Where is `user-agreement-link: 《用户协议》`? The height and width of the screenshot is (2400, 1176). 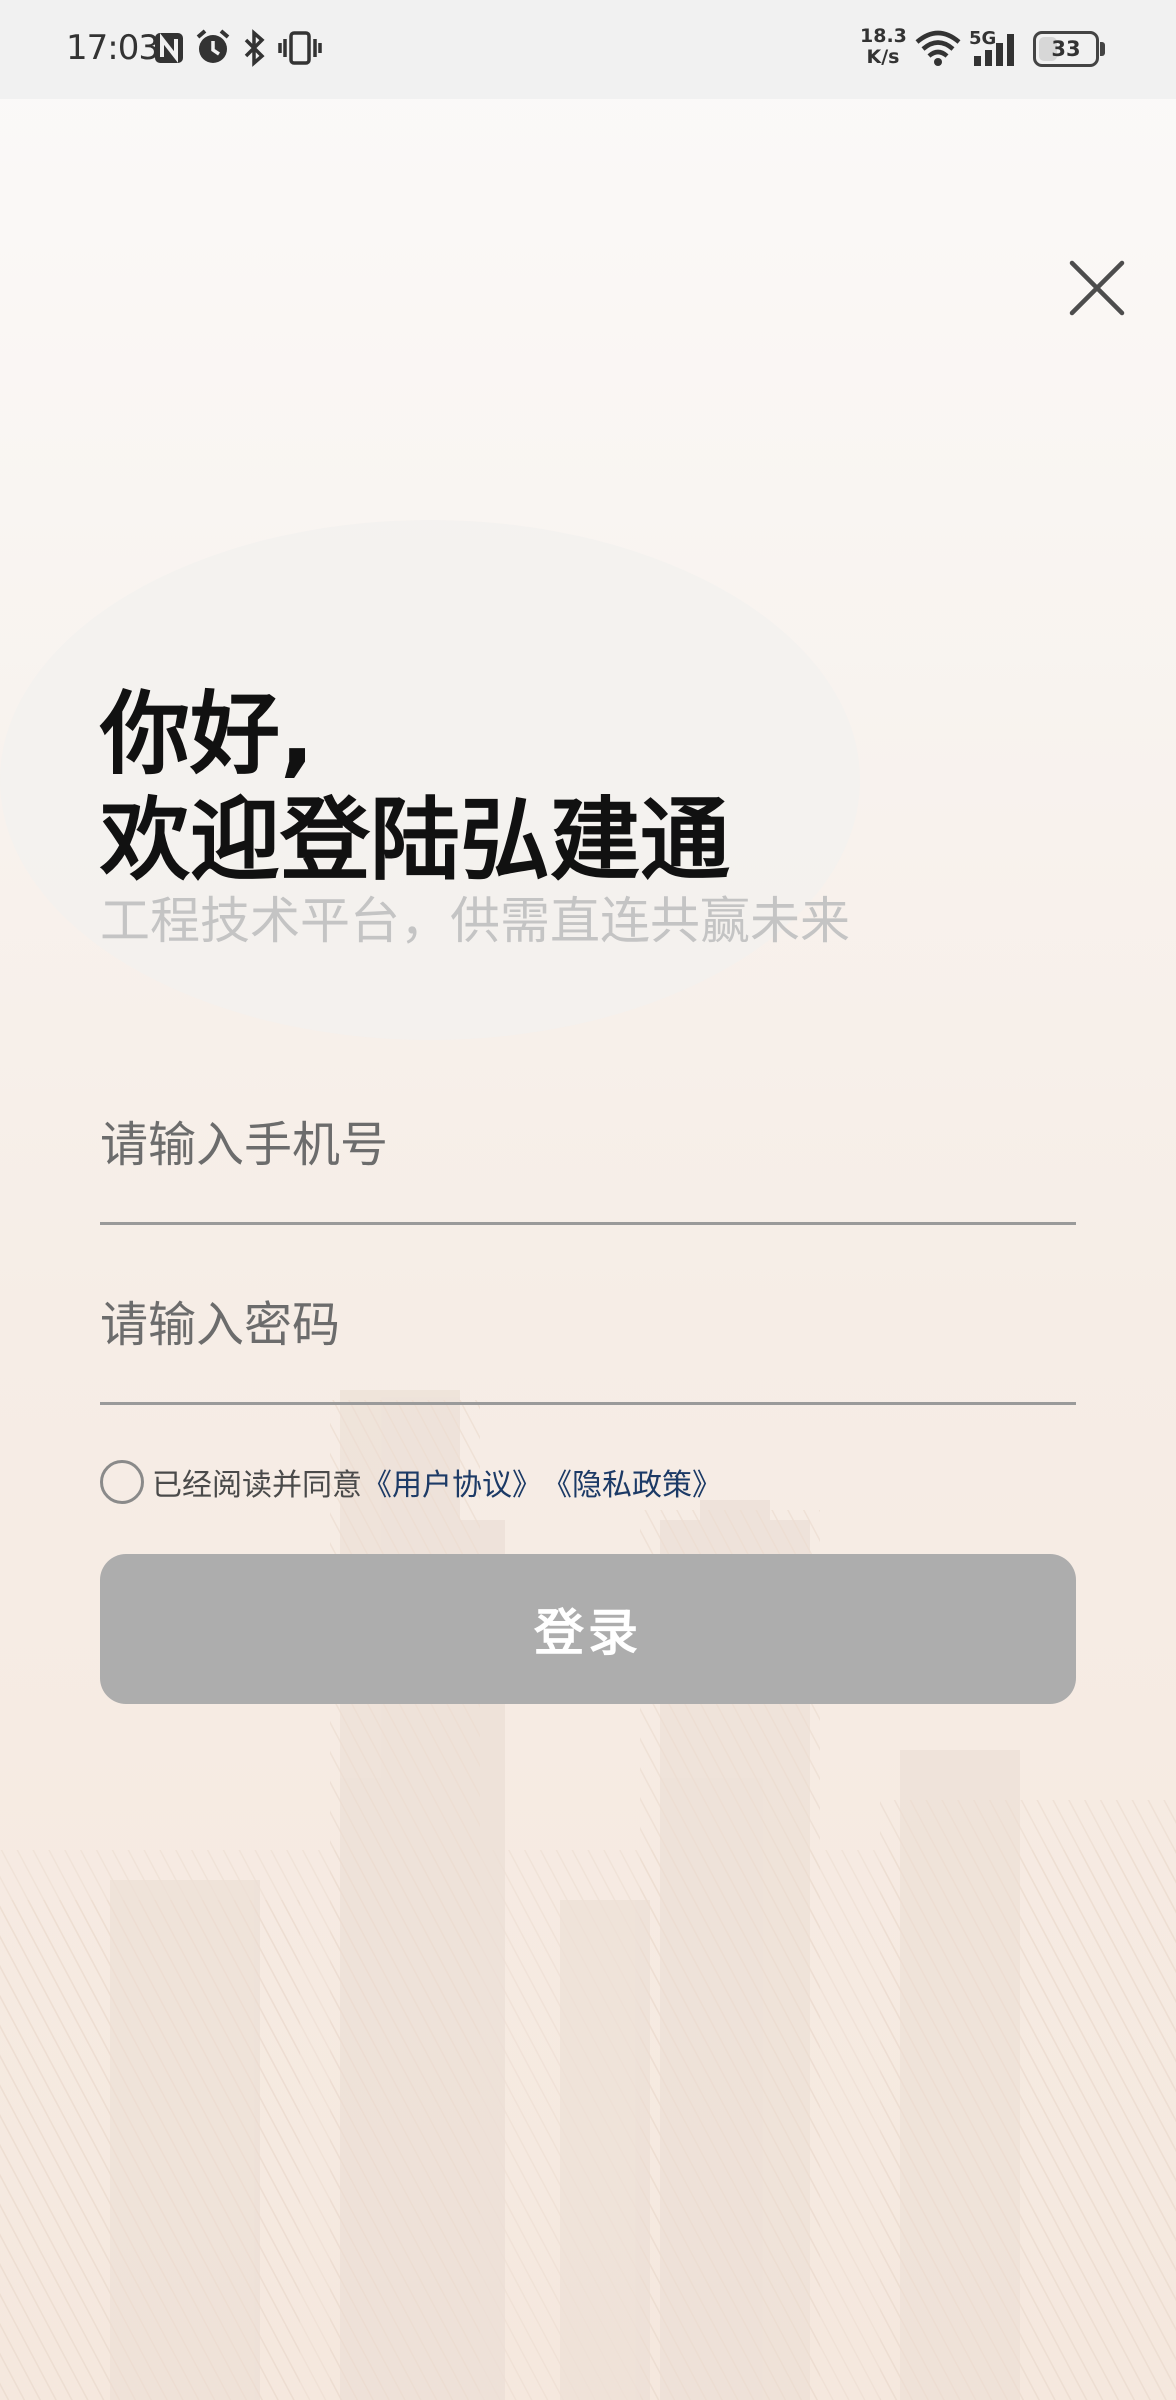
user-agreement-link: 《用户协议》 is located at coordinates (452, 1482).